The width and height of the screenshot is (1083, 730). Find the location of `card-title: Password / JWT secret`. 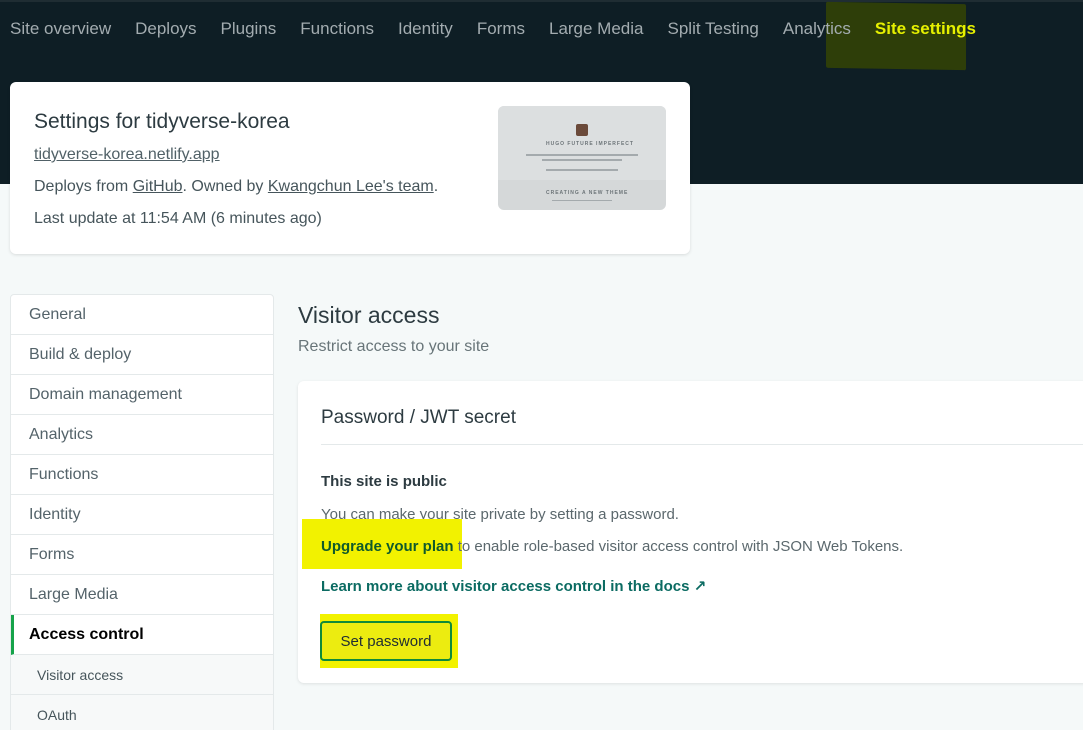

card-title: Password / JWT secret is located at coordinates (418, 417).